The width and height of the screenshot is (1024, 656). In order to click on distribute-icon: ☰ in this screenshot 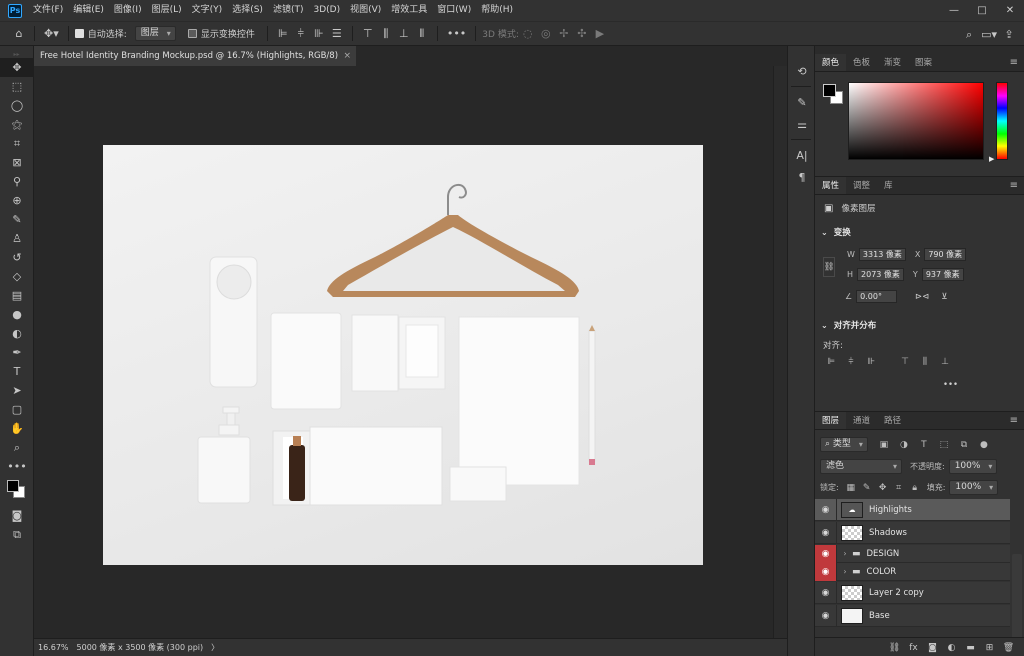, I will do `click(337, 33)`.